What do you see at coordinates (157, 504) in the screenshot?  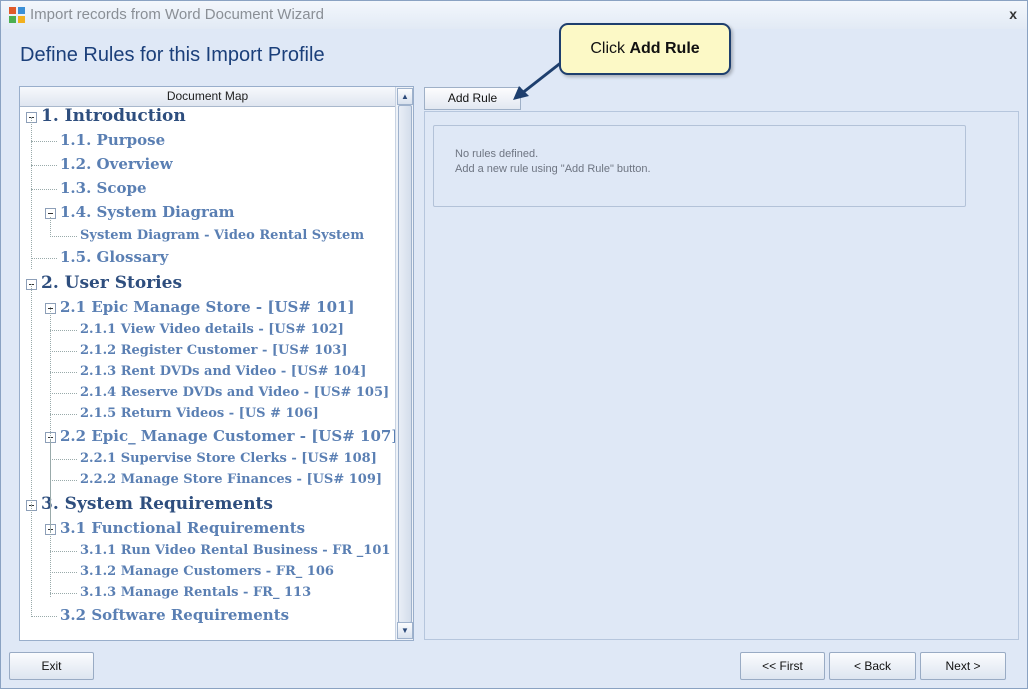 I see `tree-item: 3. System Requirements` at bounding box center [157, 504].